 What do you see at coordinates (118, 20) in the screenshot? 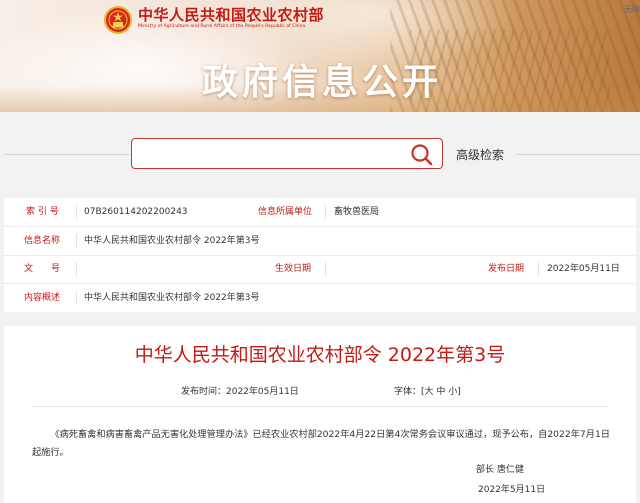
I see `national-emblem-icon` at bounding box center [118, 20].